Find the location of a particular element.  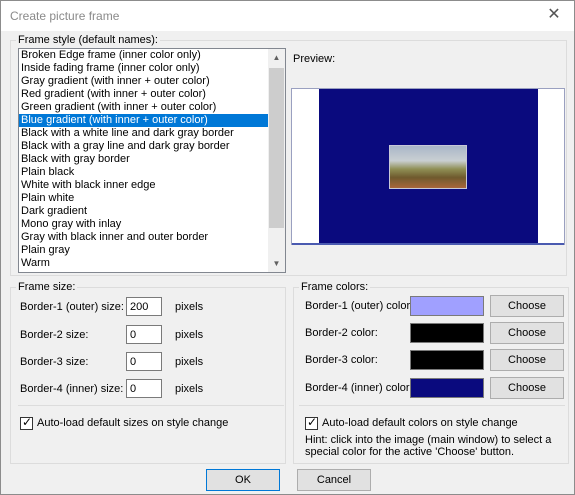

list-item: Plain gray is located at coordinates (144, 250).